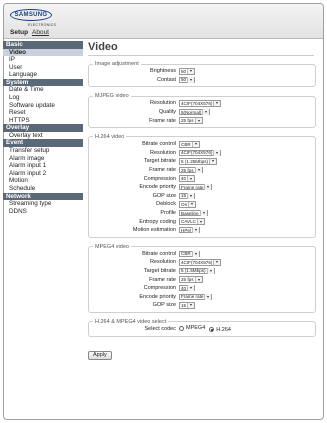 Image resolution: width=327 pixels, height=423 pixels. What do you see at coordinates (43, 60) in the screenshot?
I see `sidebar-item-ip: IP` at bounding box center [43, 60].